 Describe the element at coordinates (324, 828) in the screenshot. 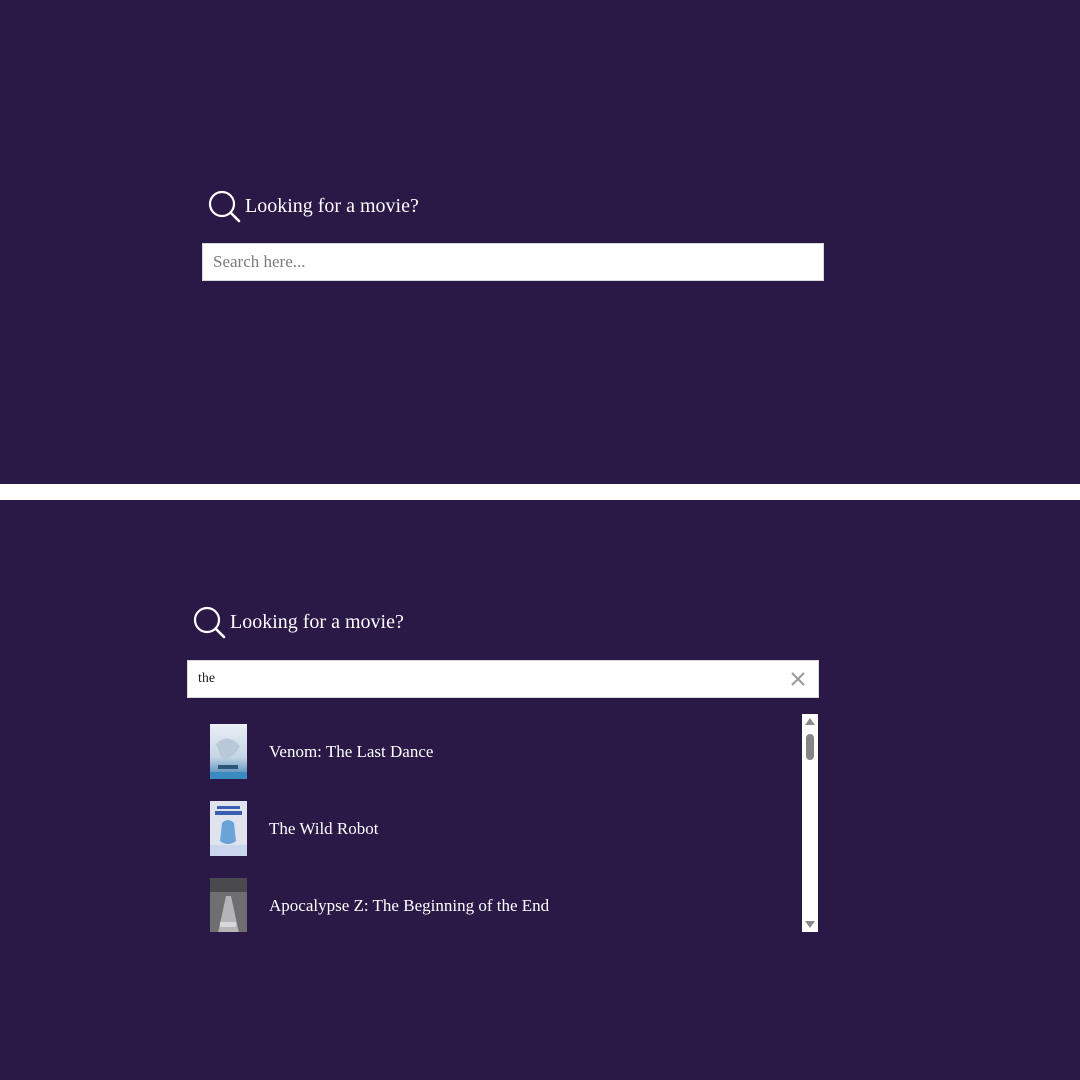

I see `movie-title: The Wild Robot` at that location.